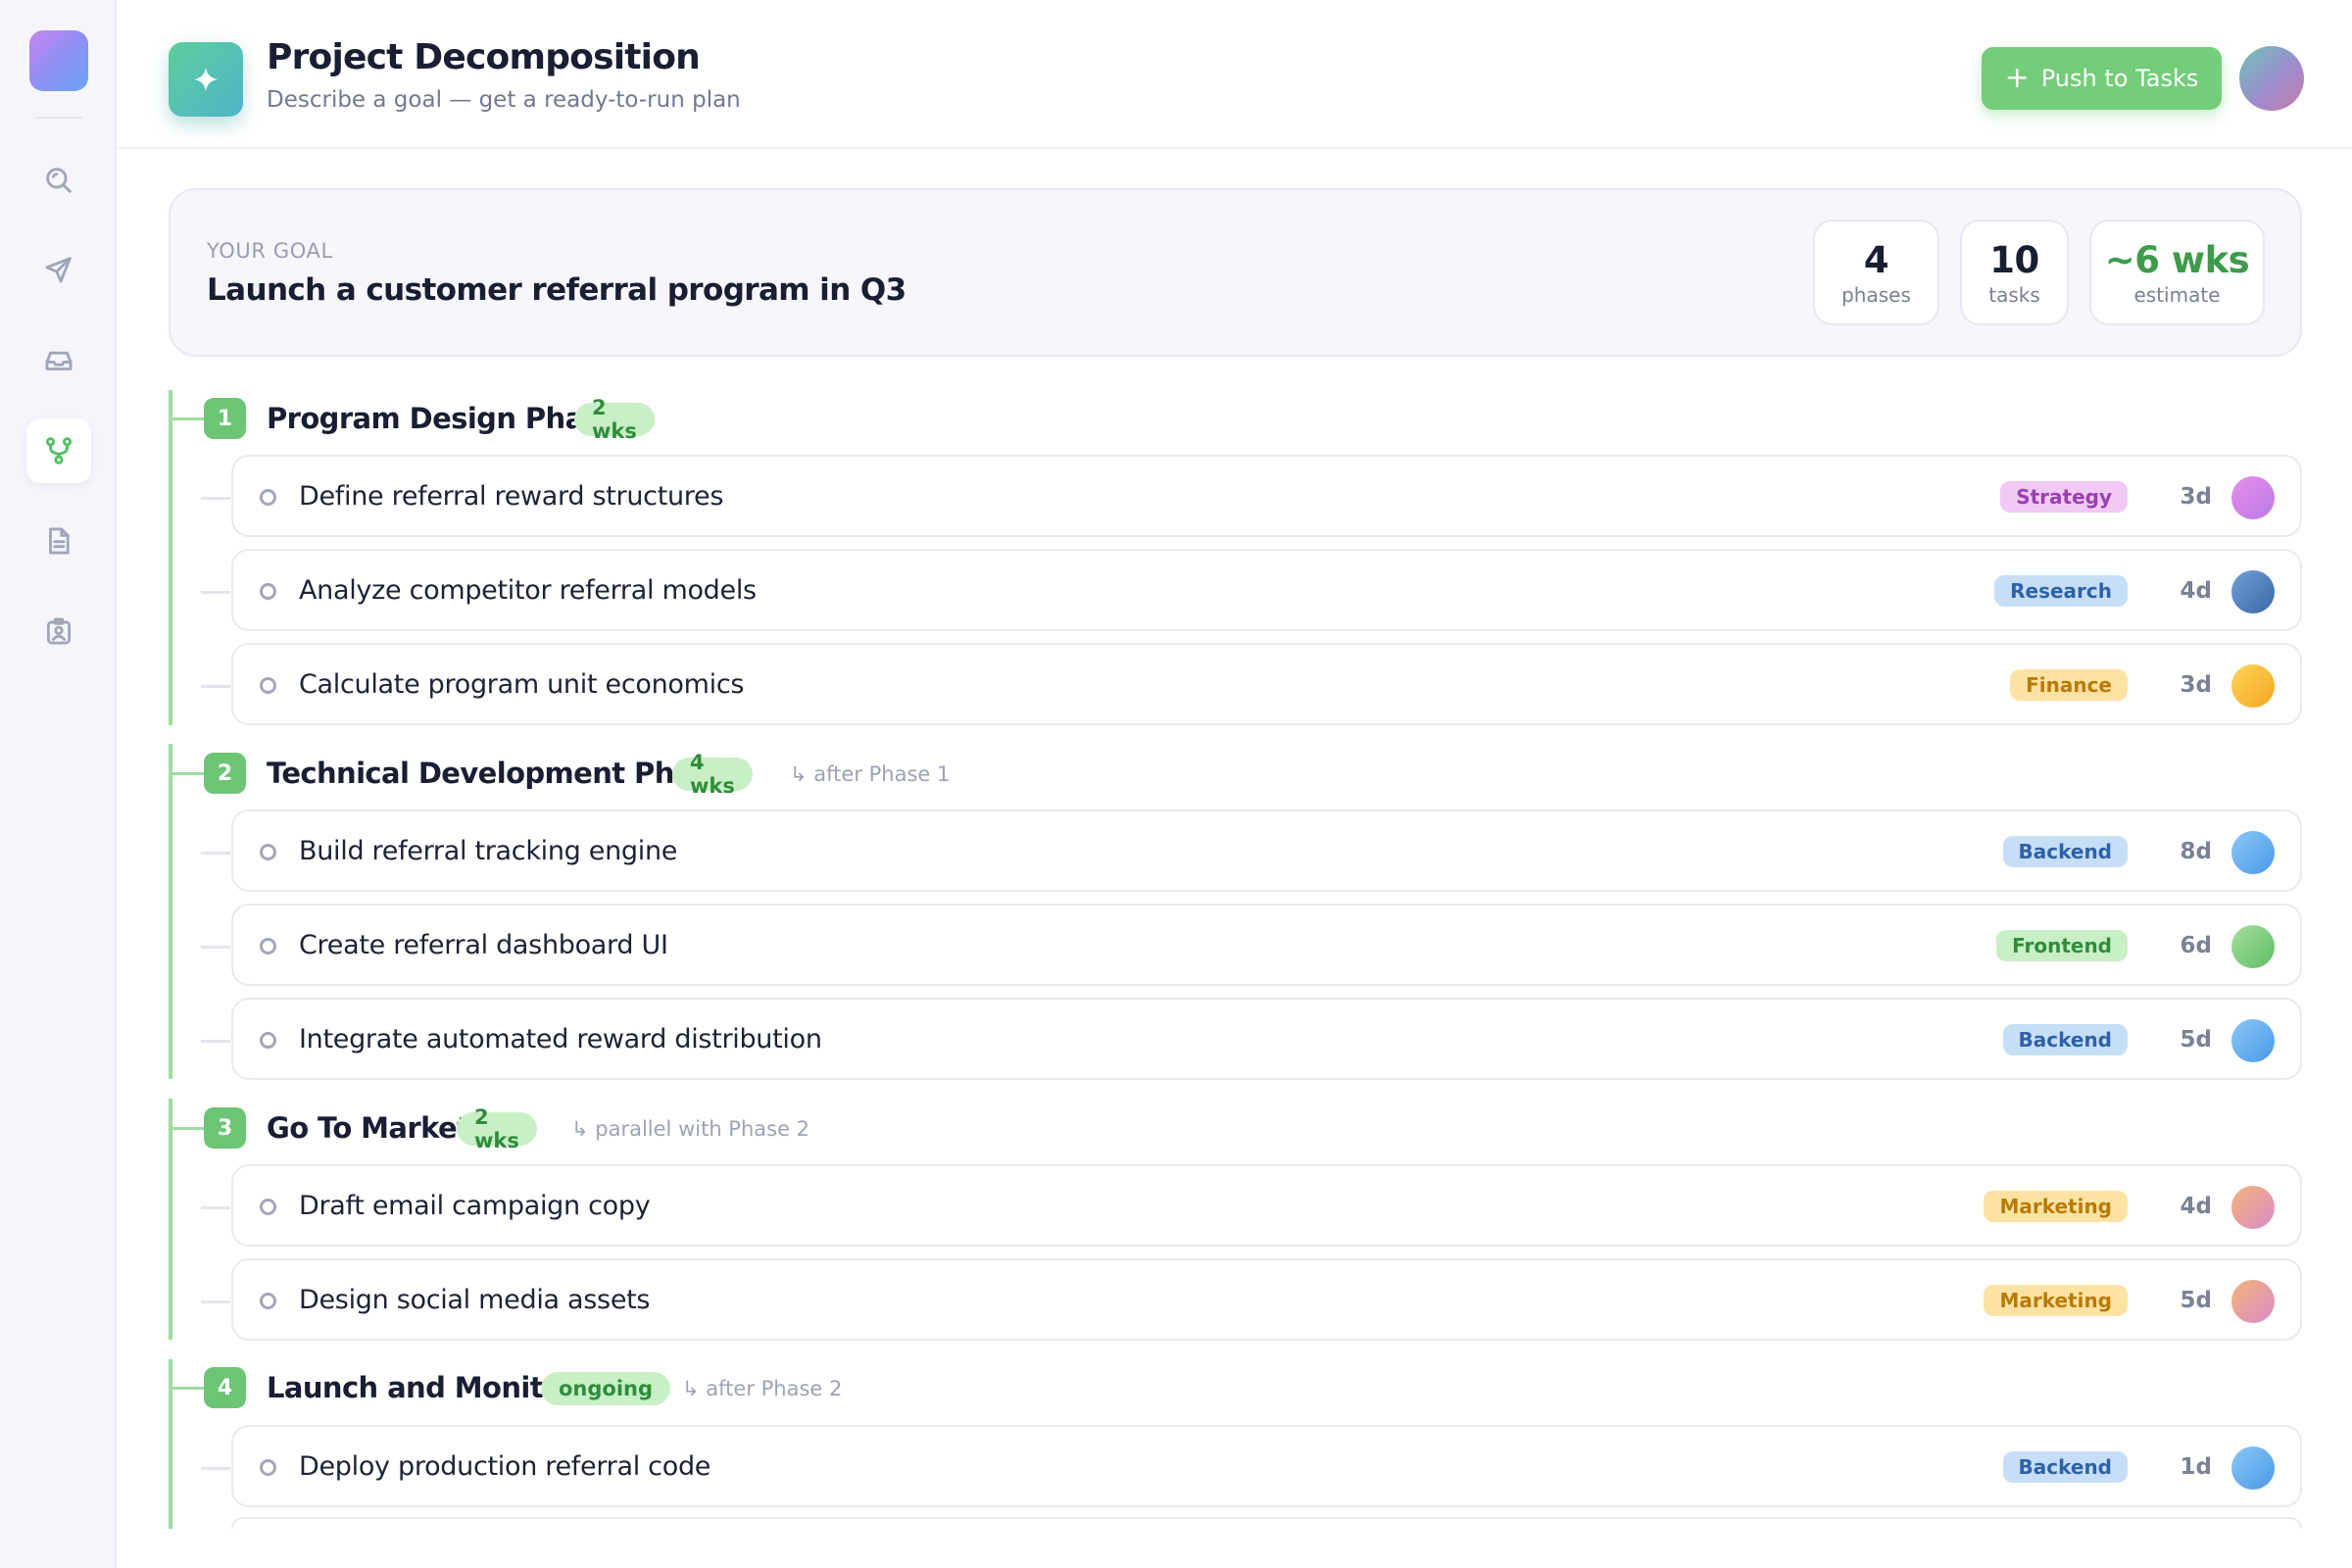 This screenshot has height=1568, width=2352. I want to click on sidebar-item-inbox, so click(58, 360).